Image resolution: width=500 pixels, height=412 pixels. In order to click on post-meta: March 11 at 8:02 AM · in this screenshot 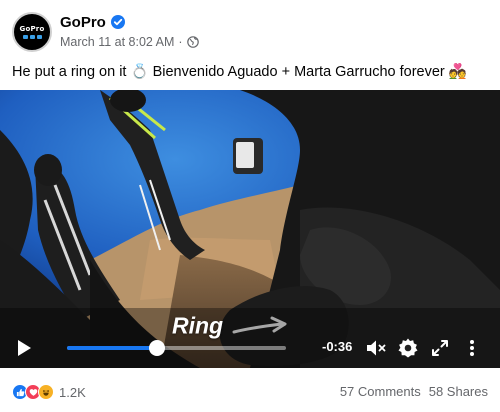, I will do `click(129, 42)`.